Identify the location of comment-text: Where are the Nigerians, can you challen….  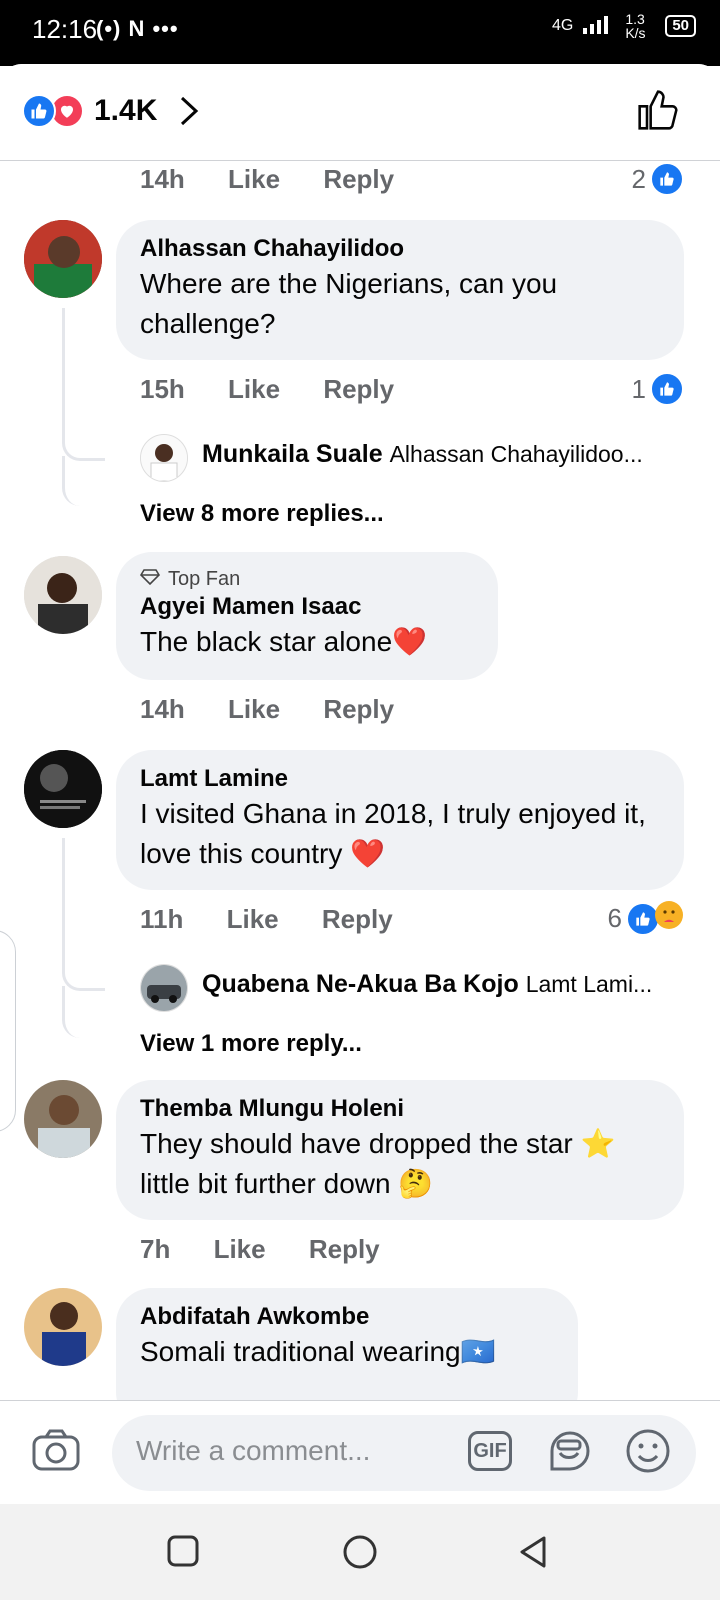
(349, 303).